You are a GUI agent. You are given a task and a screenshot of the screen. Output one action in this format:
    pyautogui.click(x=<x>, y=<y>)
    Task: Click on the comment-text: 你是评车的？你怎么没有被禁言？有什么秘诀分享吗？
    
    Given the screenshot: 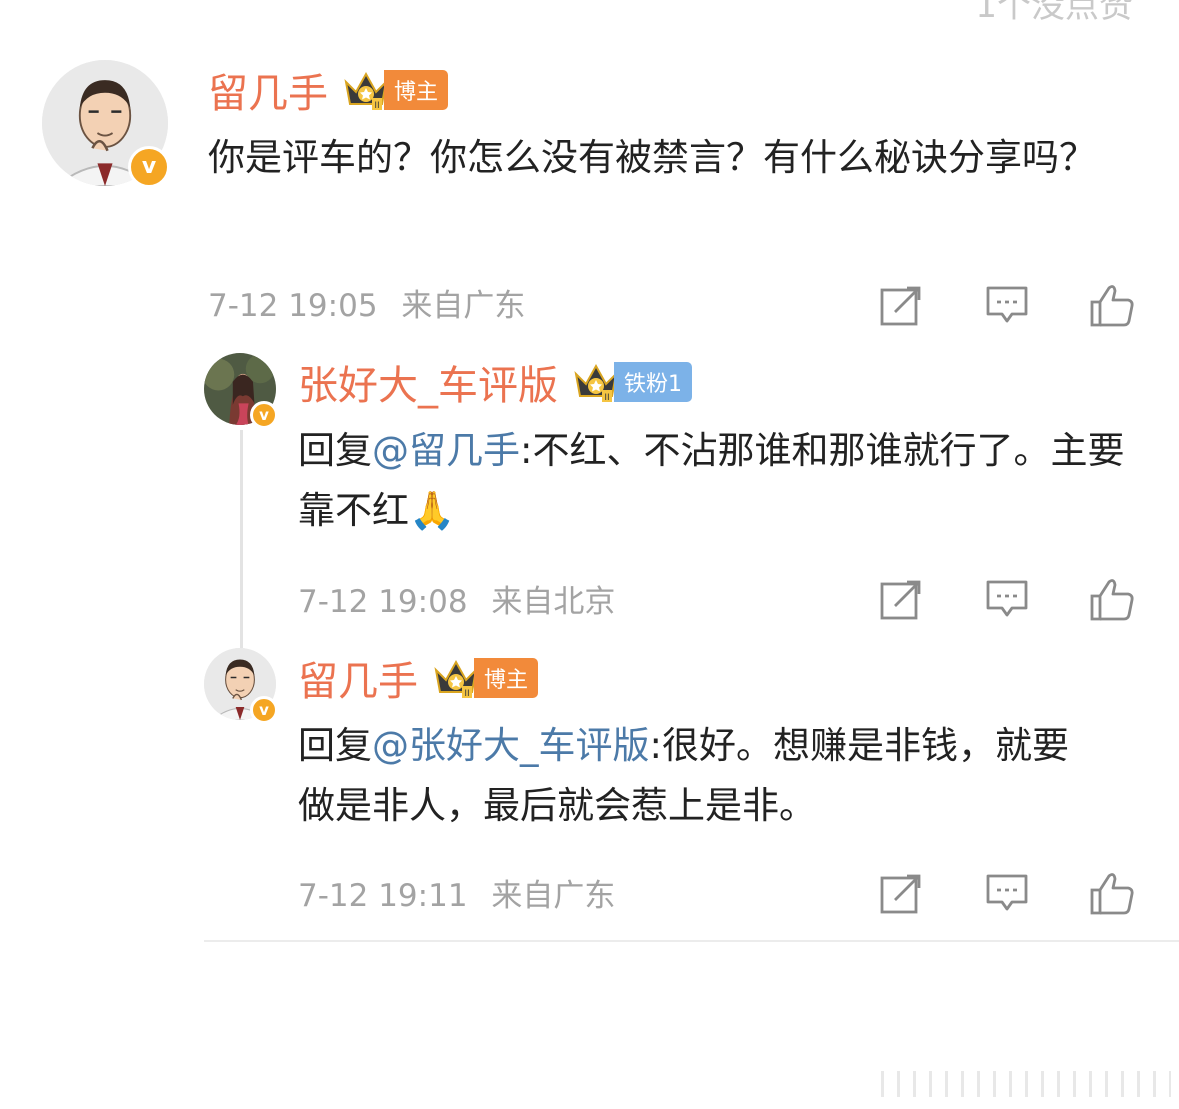 What is the action you would take?
    pyautogui.click(x=668, y=158)
    